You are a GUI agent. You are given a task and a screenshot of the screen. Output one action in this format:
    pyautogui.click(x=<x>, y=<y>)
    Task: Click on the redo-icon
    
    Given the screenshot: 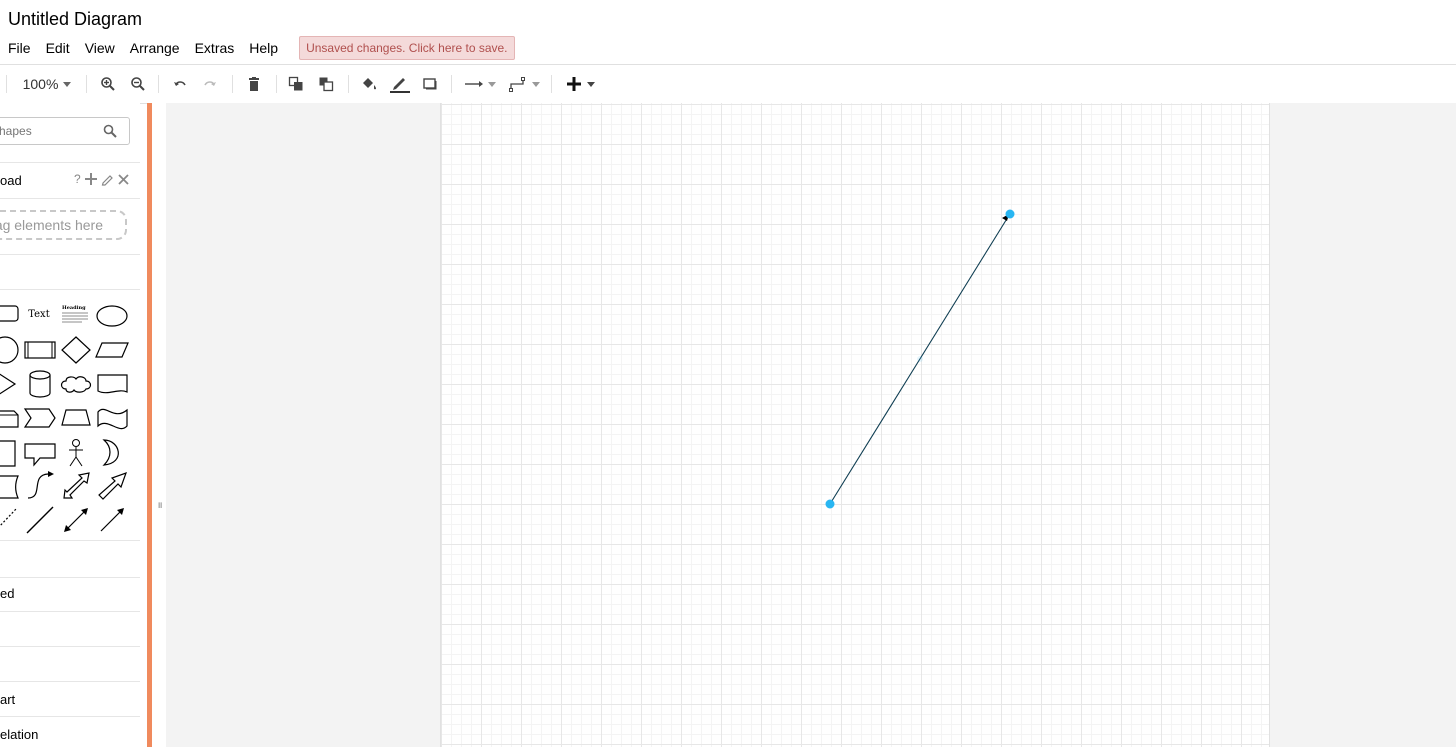 What is the action you would take?
    pyautogui.click(x=210, y=83)
    